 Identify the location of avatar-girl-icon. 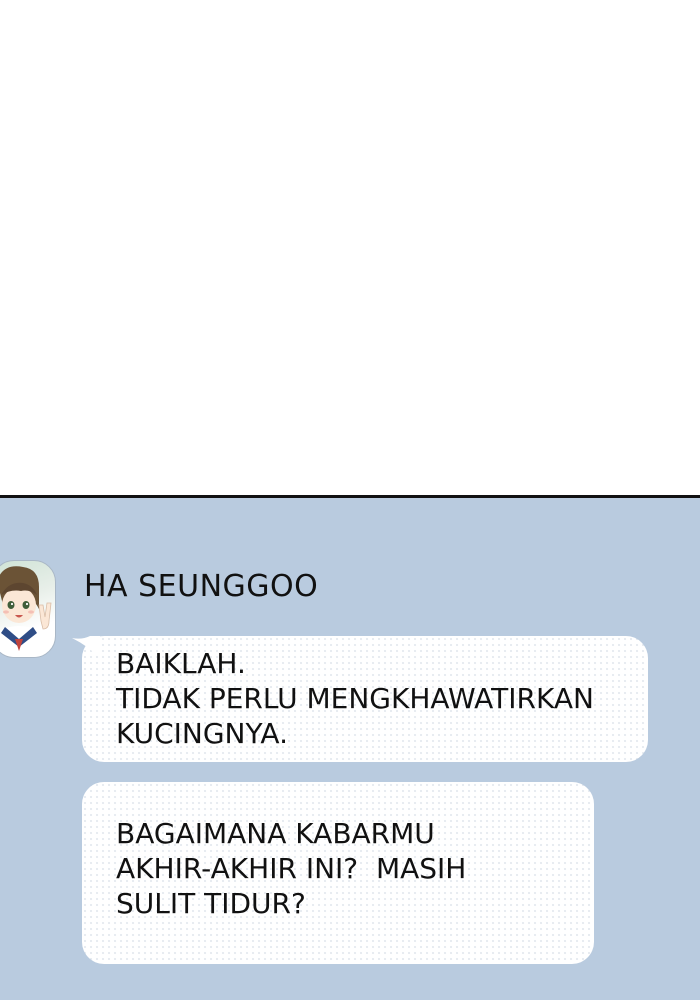
(26, 611).